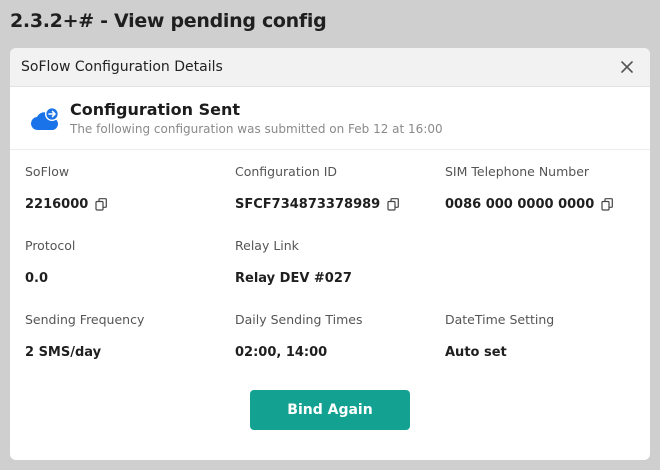 Image resolution: width=660 pixels, height=470 pixels. I want to click on field-label: Sending Frequency, so click(85, 319).